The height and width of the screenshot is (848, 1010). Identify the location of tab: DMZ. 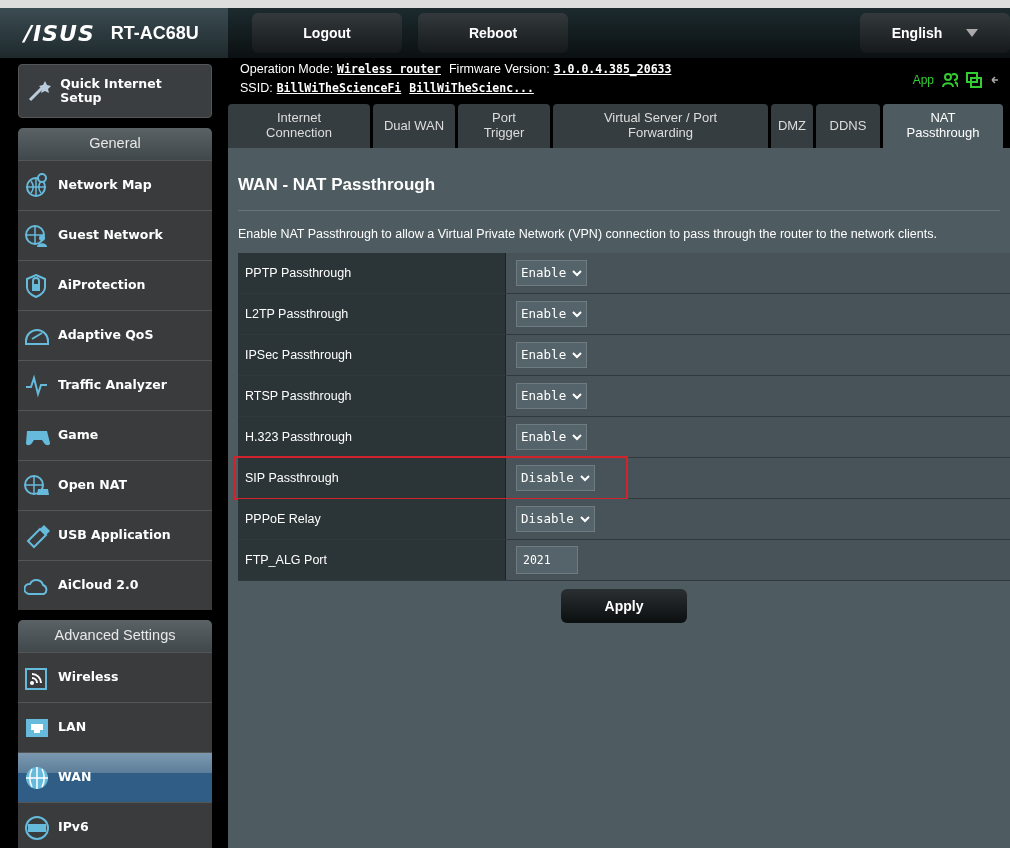
(792, 126).